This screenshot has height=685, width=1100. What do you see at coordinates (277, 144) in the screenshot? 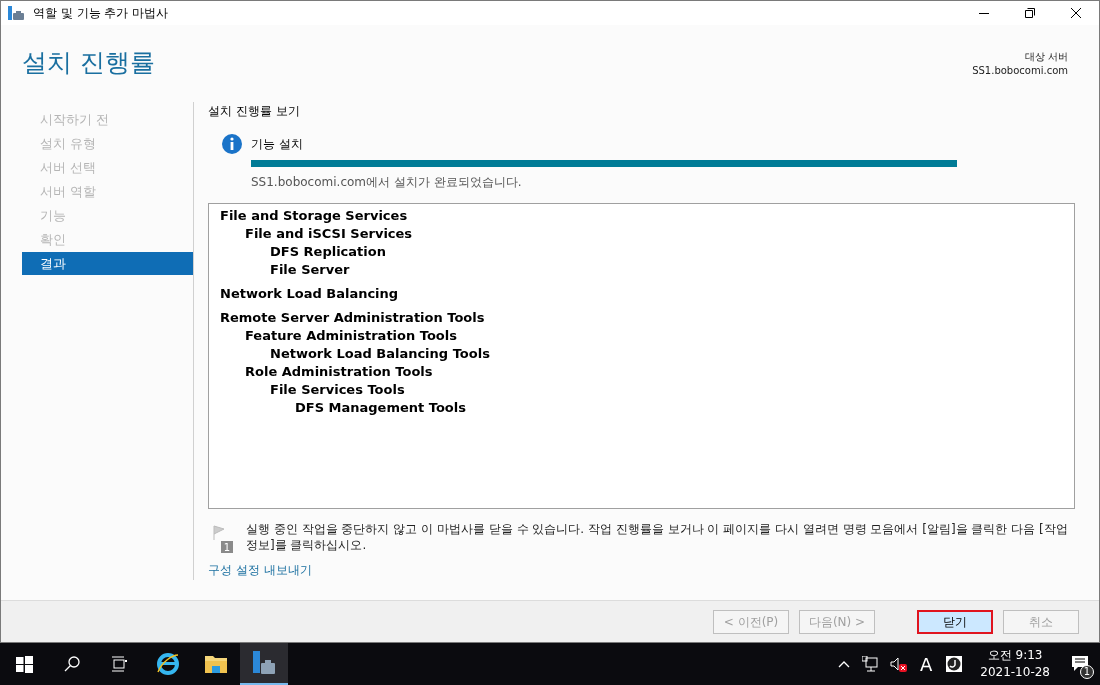
I see `status-title: 기능 설치` at bounding box center [277, 144].